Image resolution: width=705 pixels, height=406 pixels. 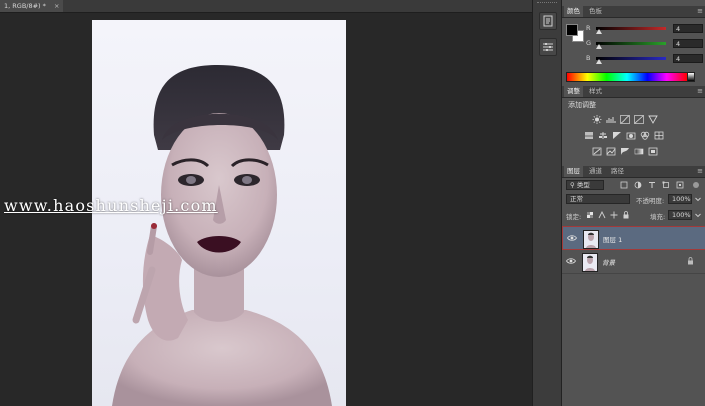 I want to click on opacity-label: 不透明度:, so click(x=650, y=201).